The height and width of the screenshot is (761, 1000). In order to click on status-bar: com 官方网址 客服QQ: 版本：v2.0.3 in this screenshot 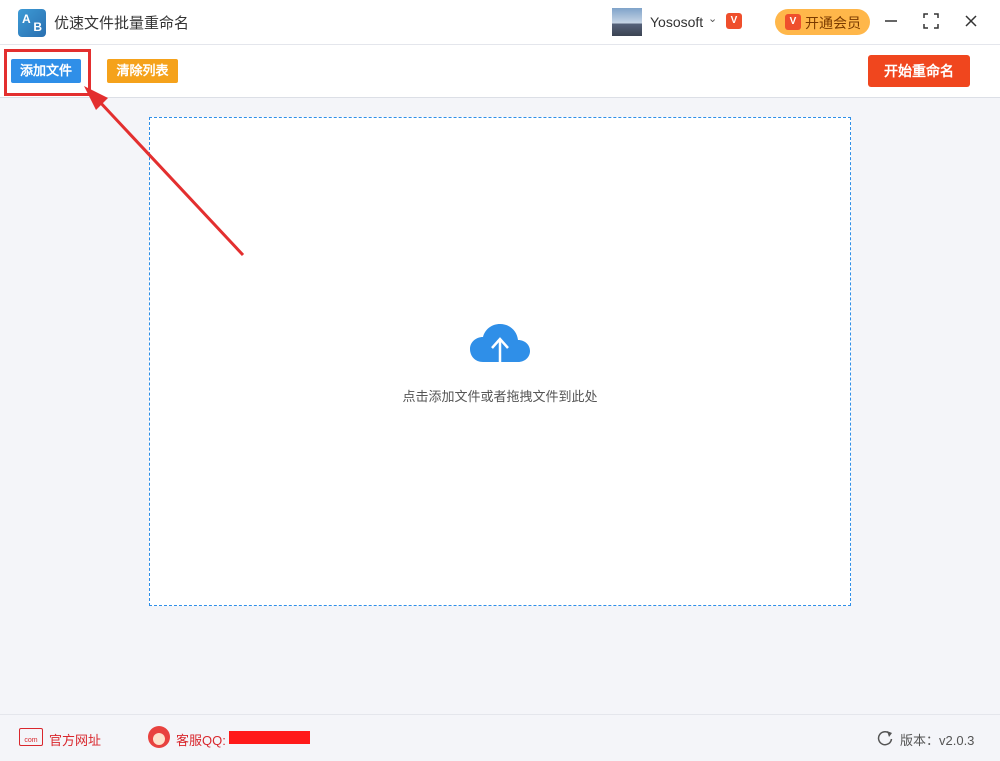, I will do `click(500, 737)`.